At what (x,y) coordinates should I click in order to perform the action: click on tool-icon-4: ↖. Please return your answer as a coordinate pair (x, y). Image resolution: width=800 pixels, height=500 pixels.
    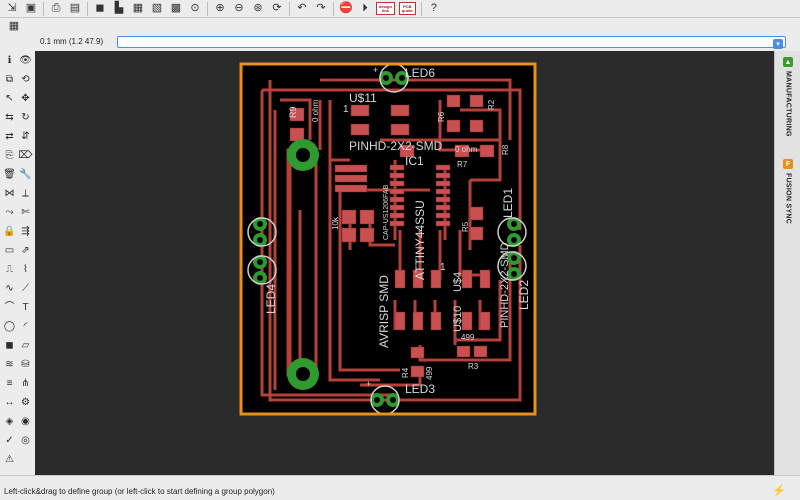
    Looking at the image, I should click on (9, 99).